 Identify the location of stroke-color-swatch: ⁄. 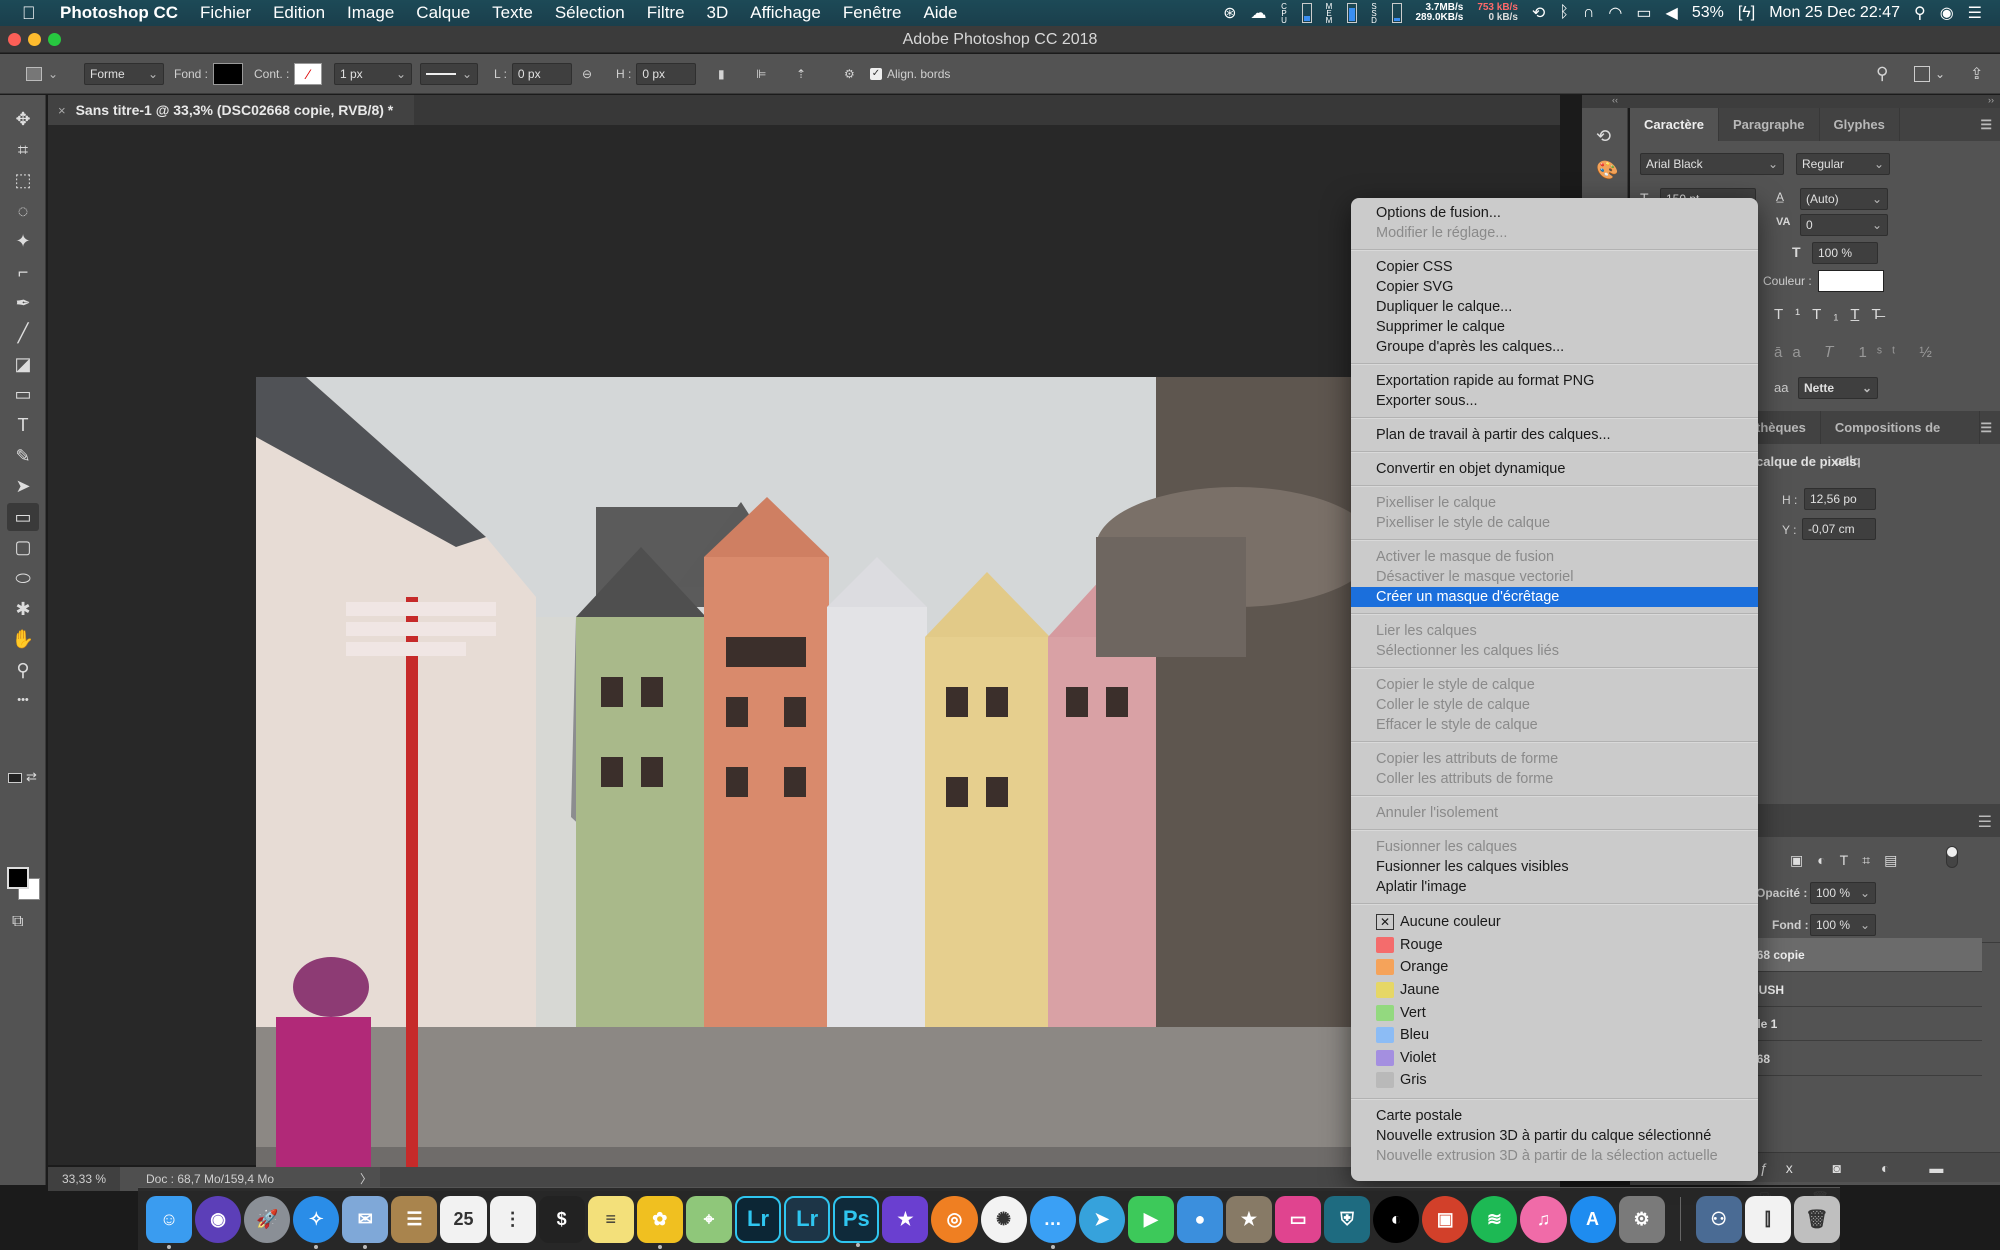
(308, 74).